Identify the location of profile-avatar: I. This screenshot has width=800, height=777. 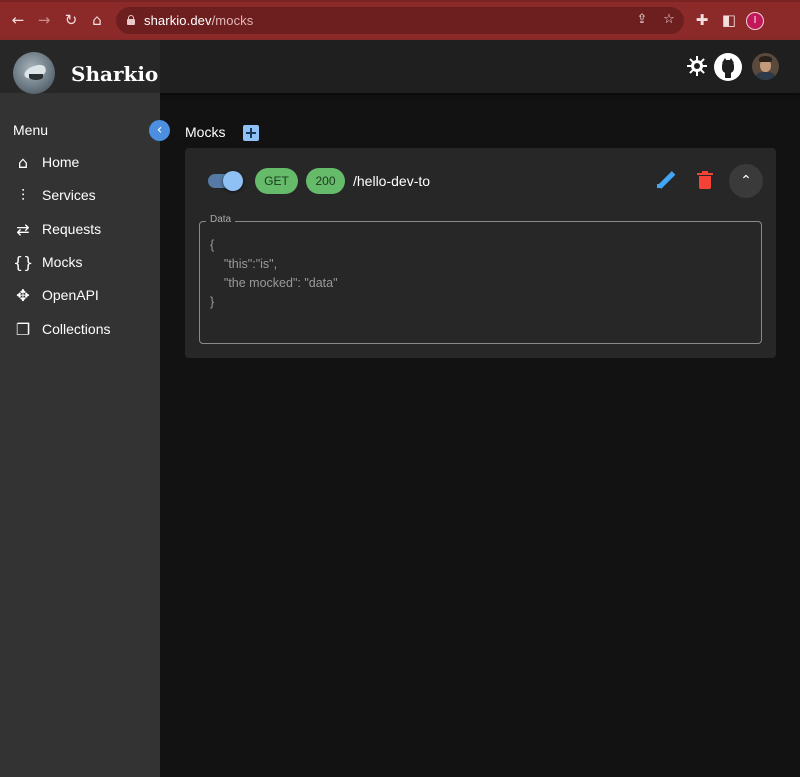
(755, 21).